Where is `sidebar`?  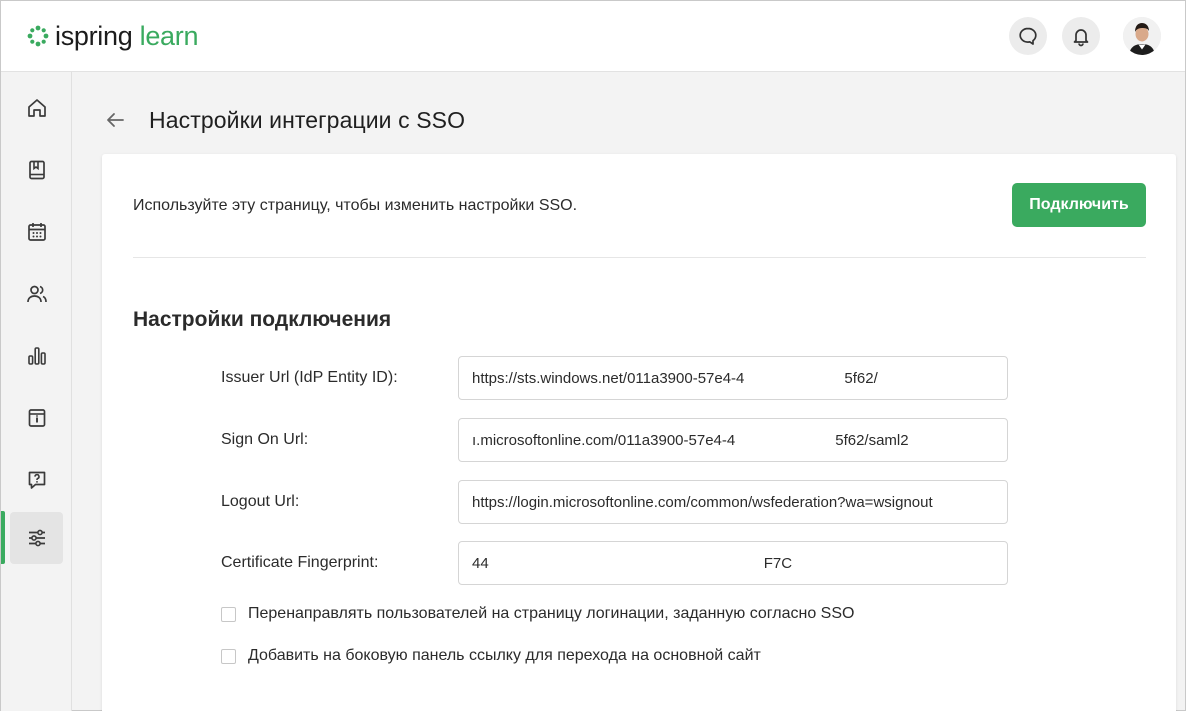 sidebar is located at coordinates (36, 391).